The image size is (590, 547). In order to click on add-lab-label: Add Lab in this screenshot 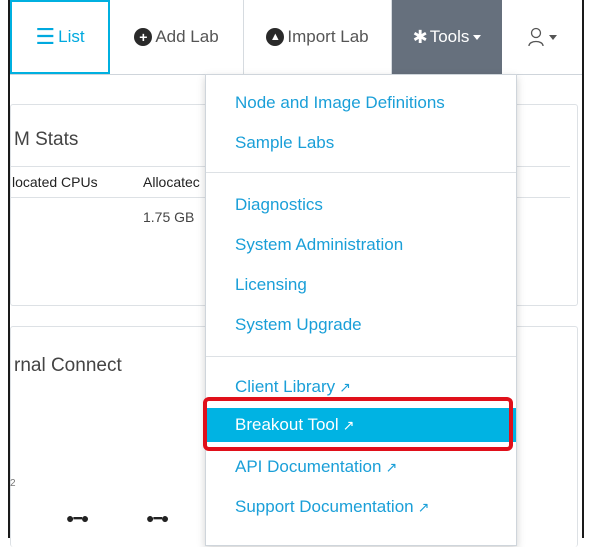, I will do `click(187, 36)`.